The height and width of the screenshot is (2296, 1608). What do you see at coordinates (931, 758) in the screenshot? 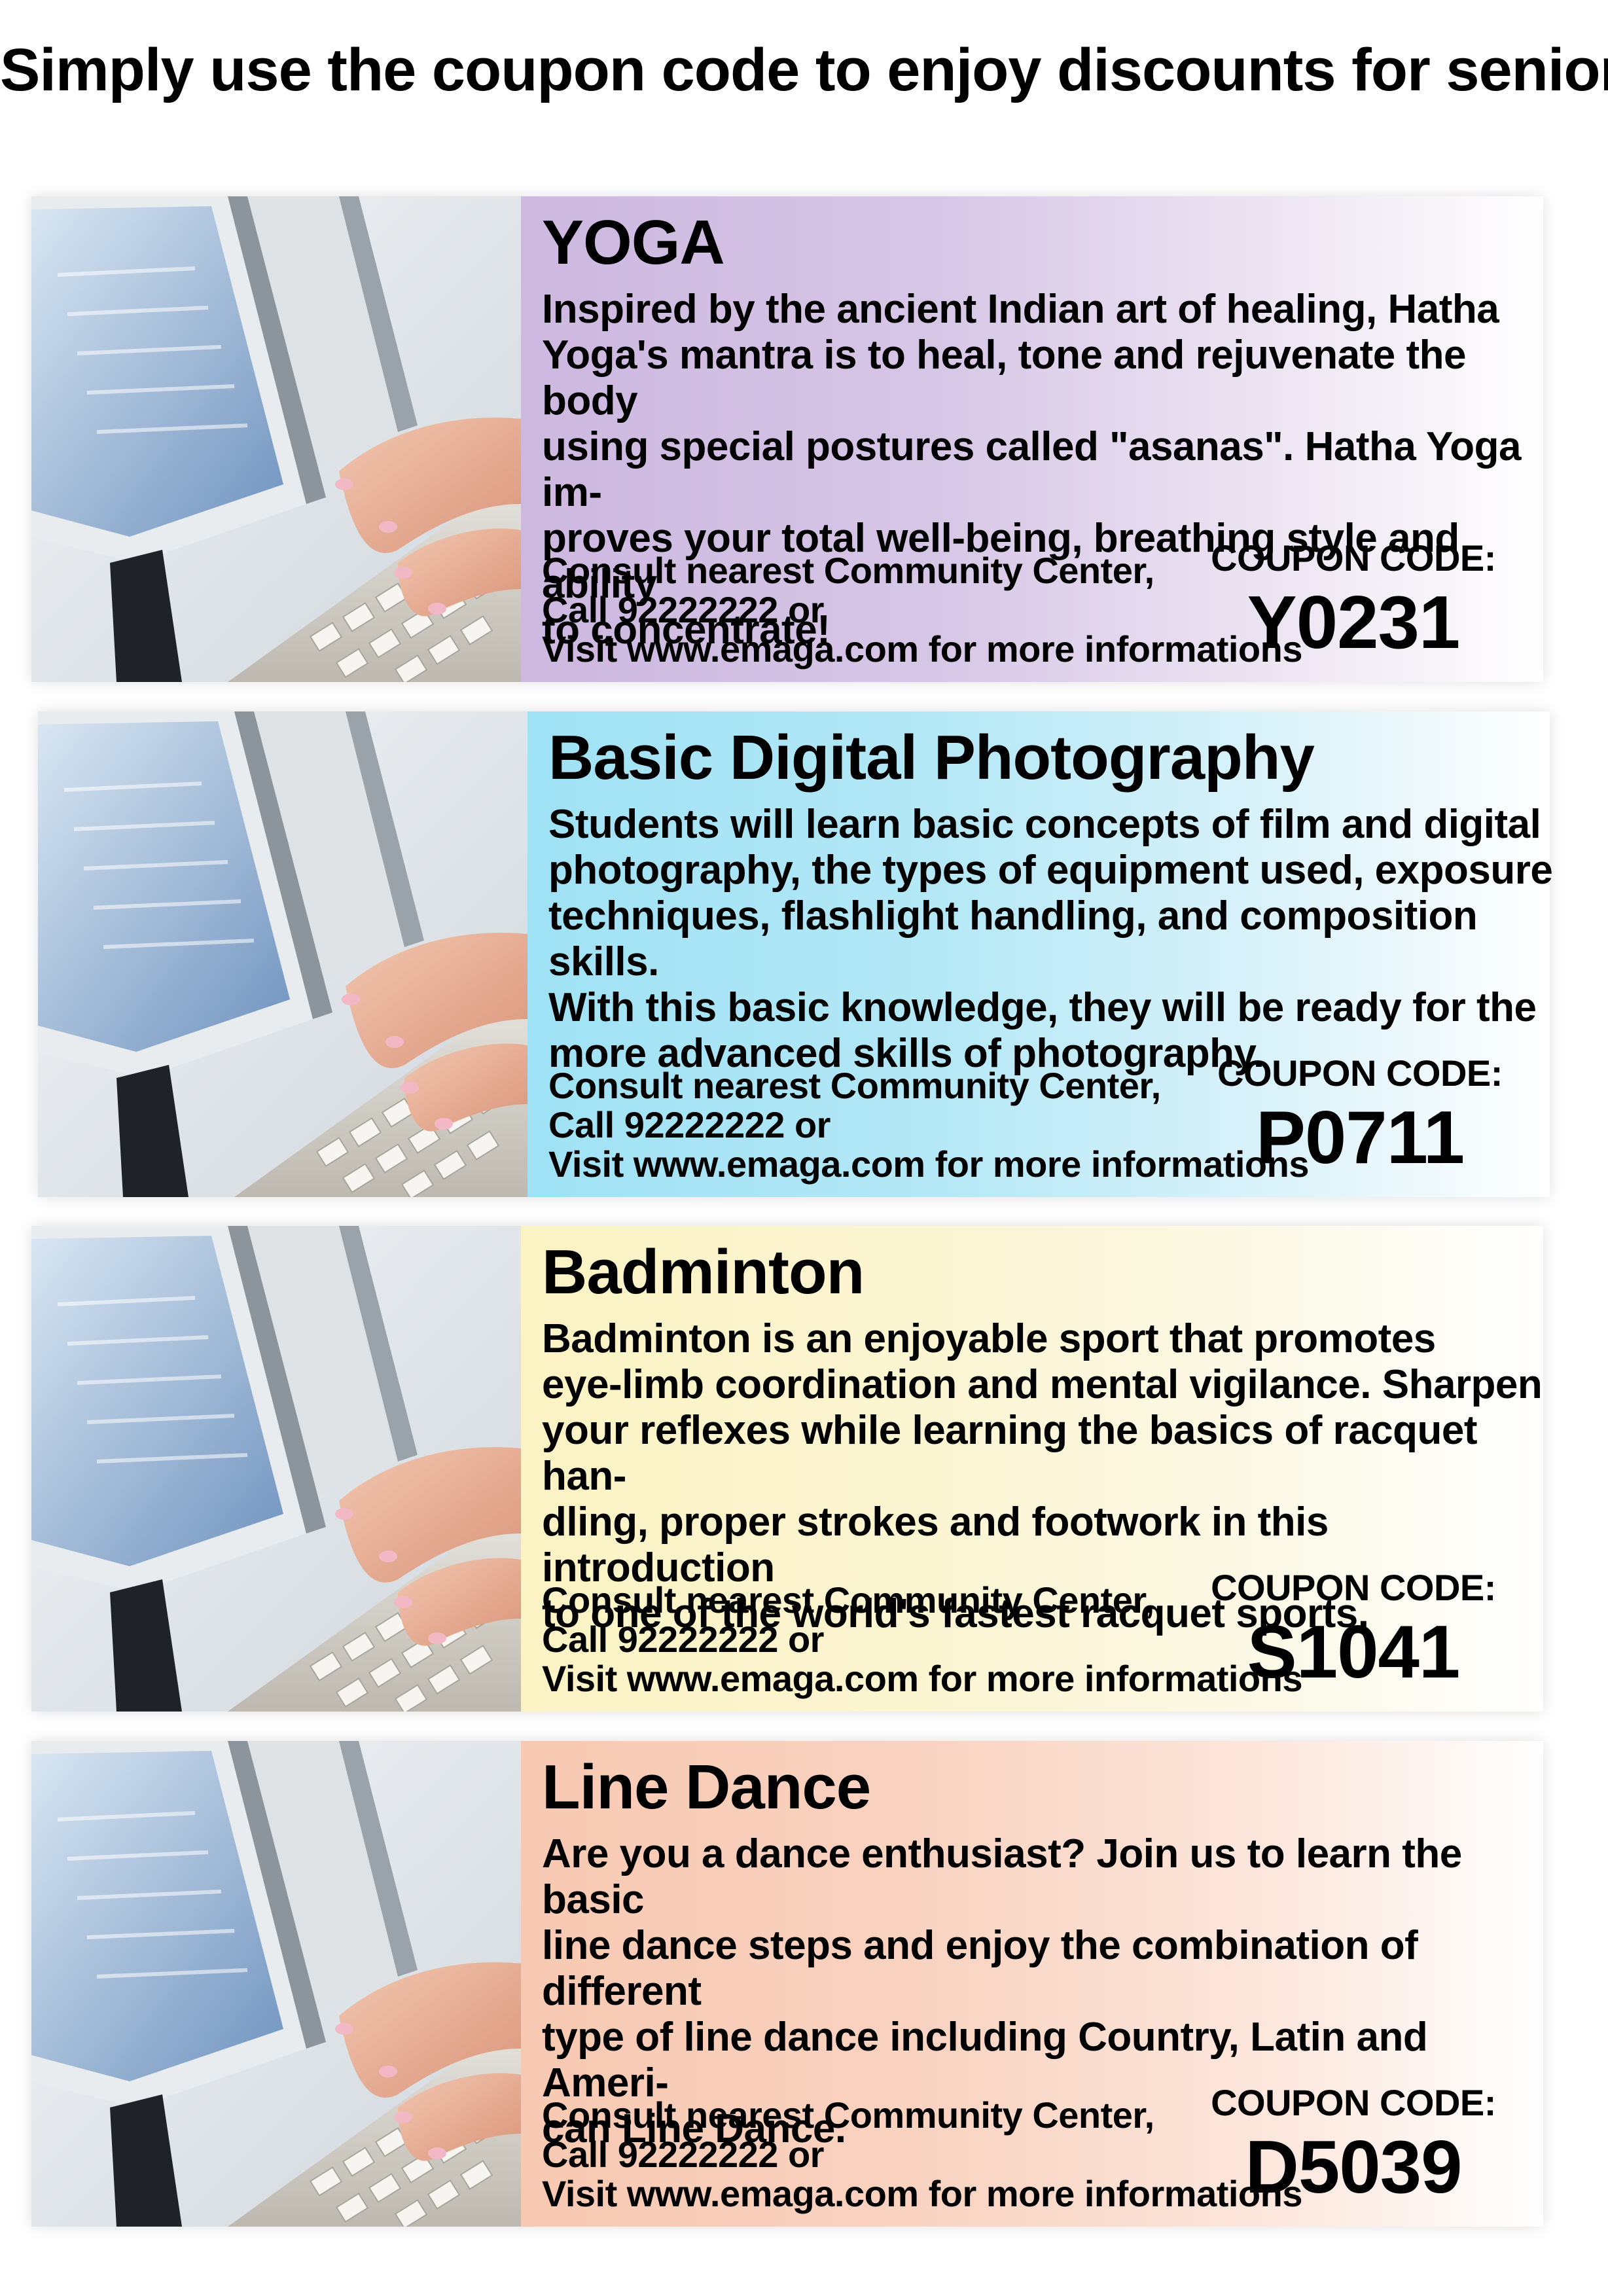
I see `course-title: Basic Digital Photography` at bounding box center [931, 758].